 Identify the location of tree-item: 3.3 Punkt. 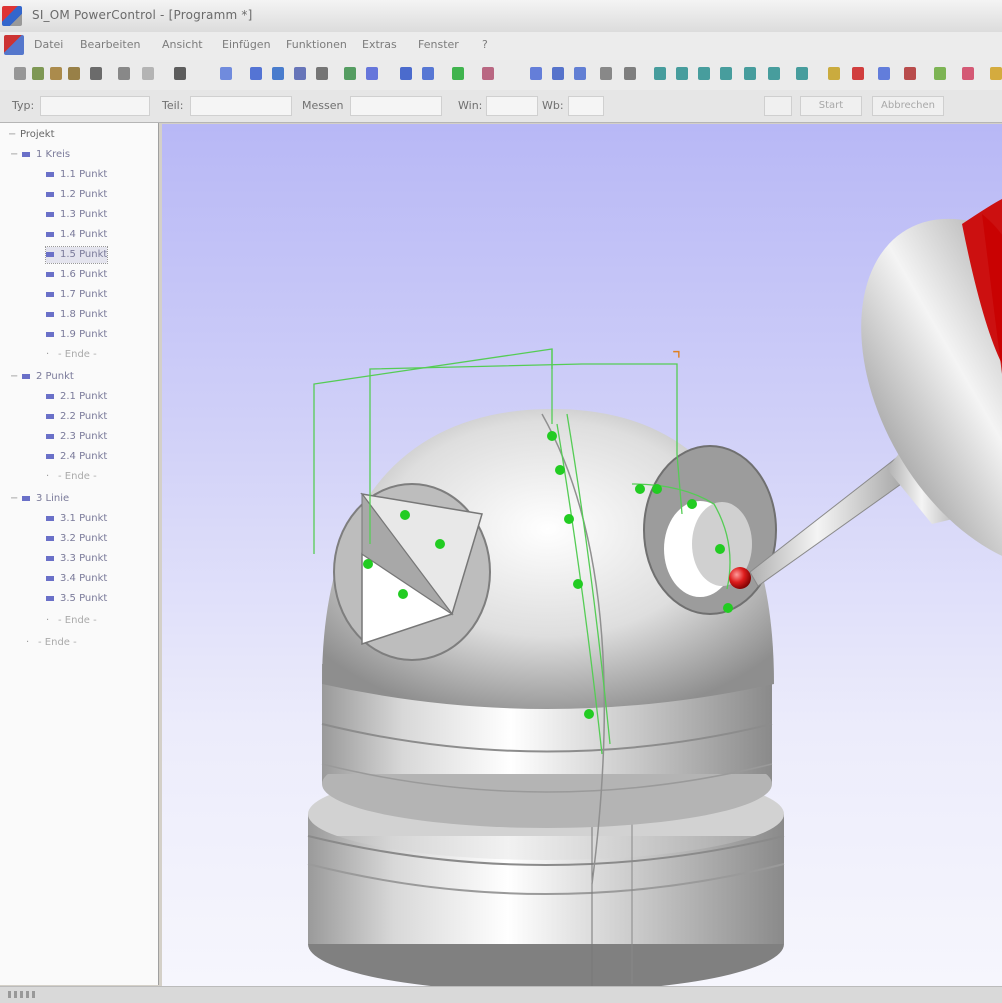
(76, 559).